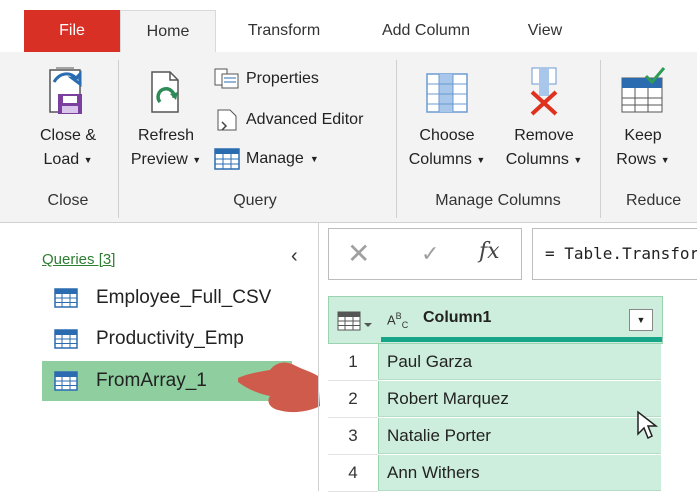 Image resolution: width=697 pixels, height=492 pixels. What do you see at coordinates (489, 251) in the screenshot?
I see `fx-icon: fx` at bounding box center [489, 251].